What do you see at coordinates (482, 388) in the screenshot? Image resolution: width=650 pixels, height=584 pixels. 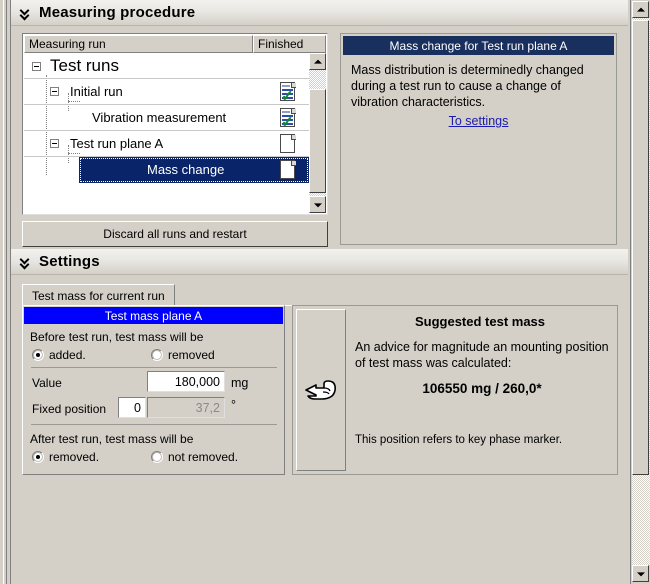 I see `suggested-test-mass-value: 106550 mg / 260,0*` at bounding box center [482, 388].